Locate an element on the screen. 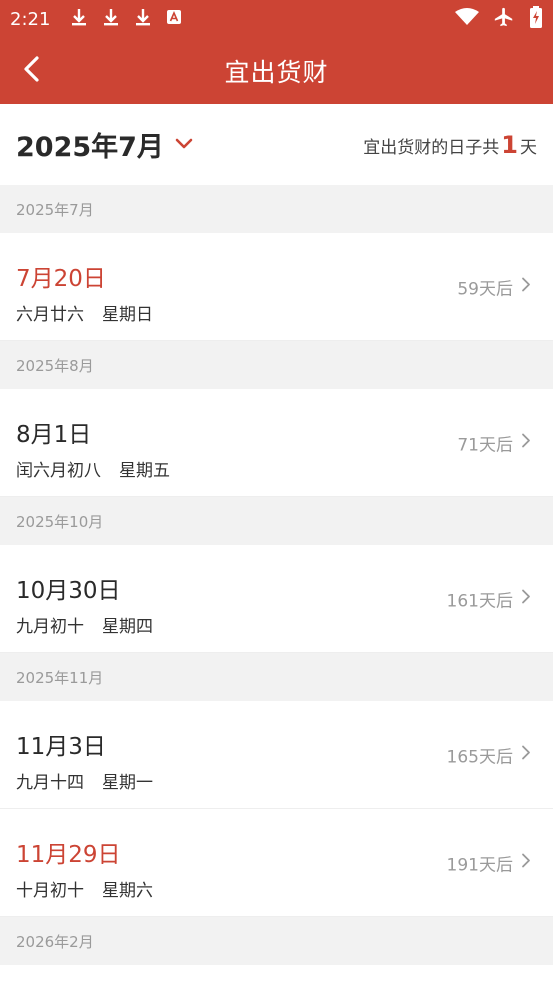  group-header: 2025年11月 is located at coordinates (276, 677).